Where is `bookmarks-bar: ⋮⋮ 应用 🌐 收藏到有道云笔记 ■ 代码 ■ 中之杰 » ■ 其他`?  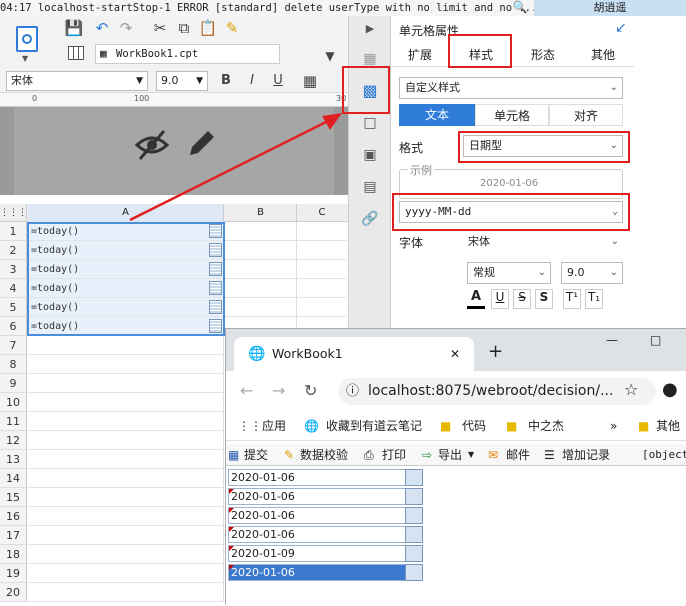 bookmarks-bar: ⋮⋮ 应用 🌐 收藏到有道云笔记 ■ 代码 ■ 中之杰 » ■ 其他 is located at coordinates (456, 426).